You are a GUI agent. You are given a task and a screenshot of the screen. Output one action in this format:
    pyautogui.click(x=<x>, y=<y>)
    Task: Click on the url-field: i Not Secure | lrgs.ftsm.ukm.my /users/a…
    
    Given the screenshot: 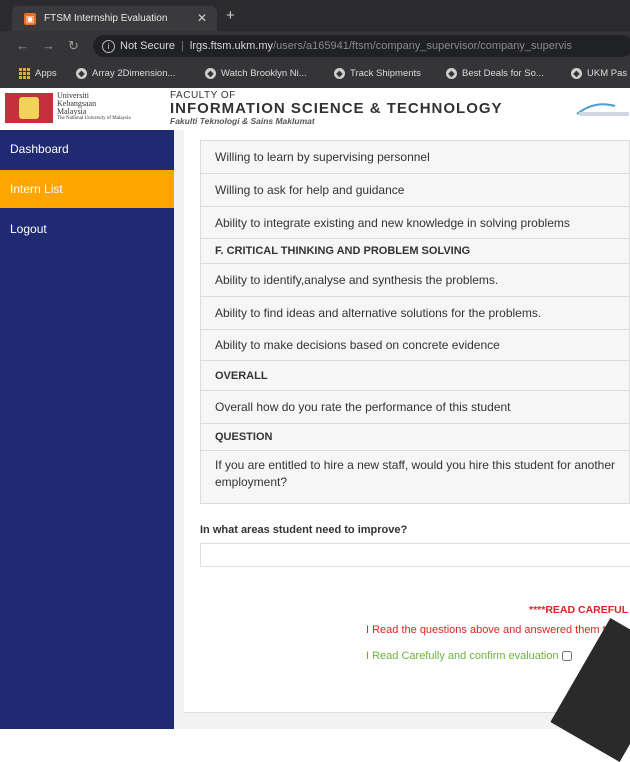 What is the action you would take?
    pyautogui.click(x=361, y=46)
    